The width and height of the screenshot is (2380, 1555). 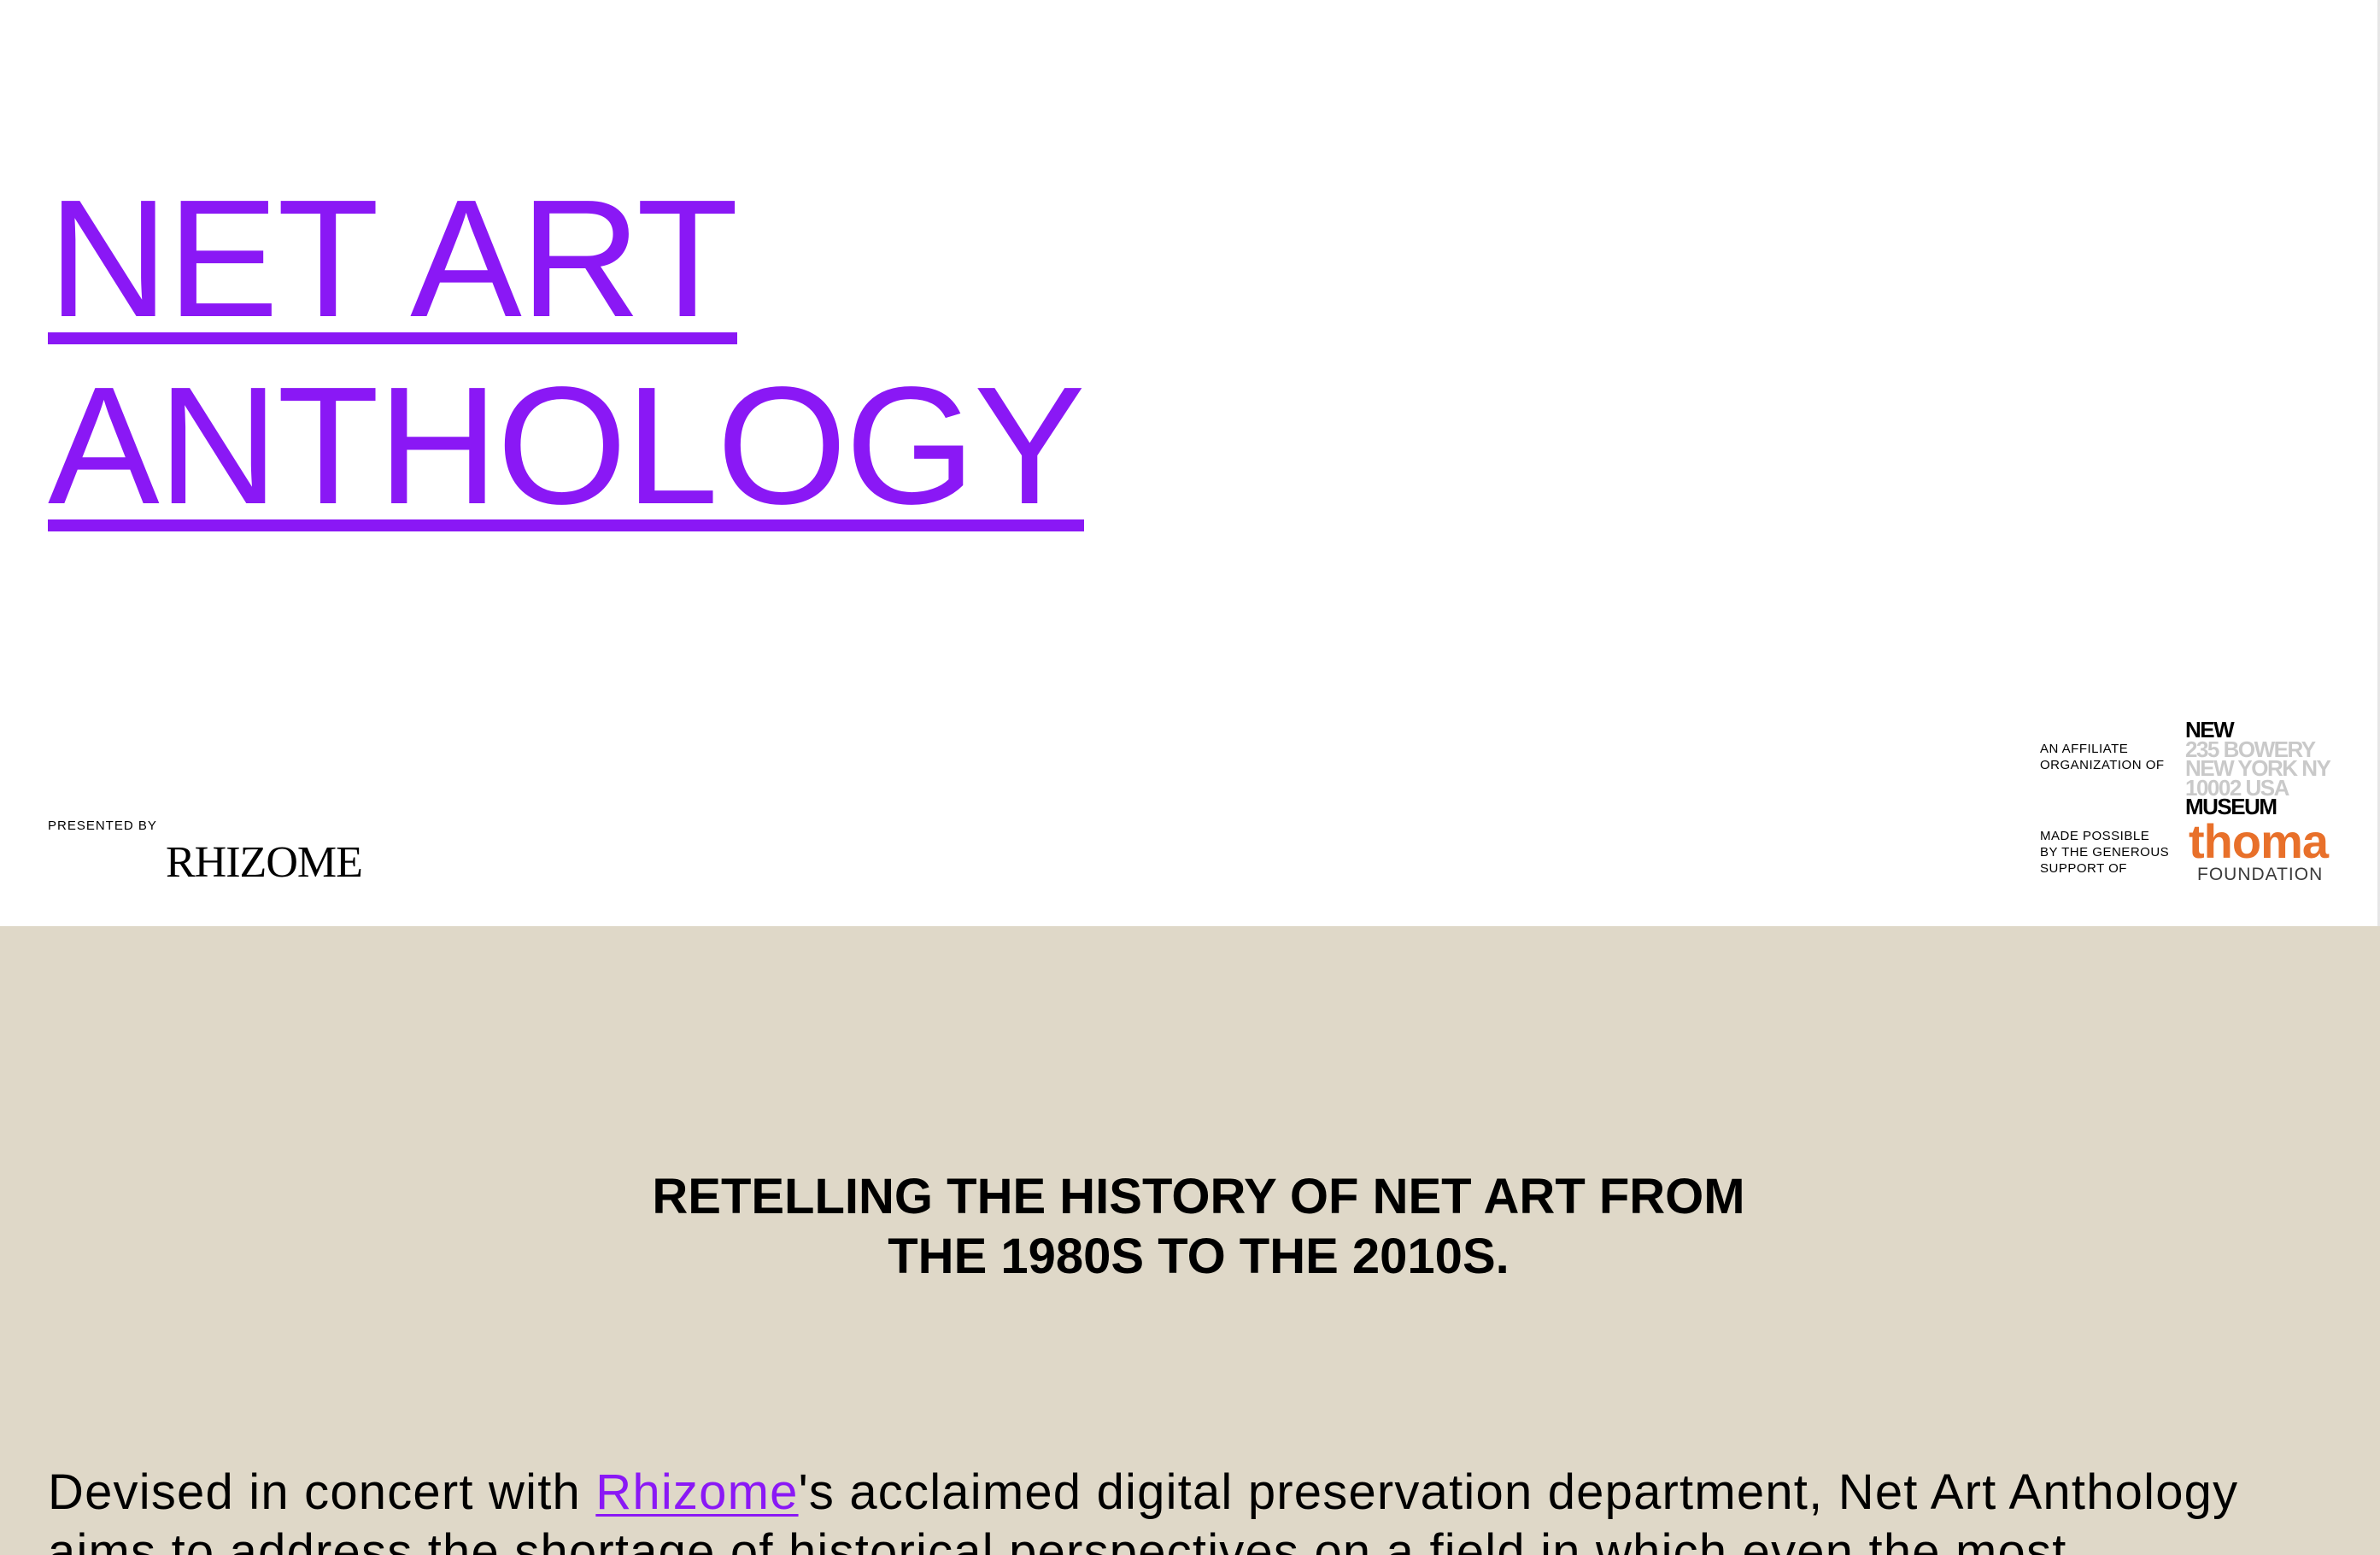 I want to click on site-title: NET ART ANTHOLOGY, so click(x=567, y=363).